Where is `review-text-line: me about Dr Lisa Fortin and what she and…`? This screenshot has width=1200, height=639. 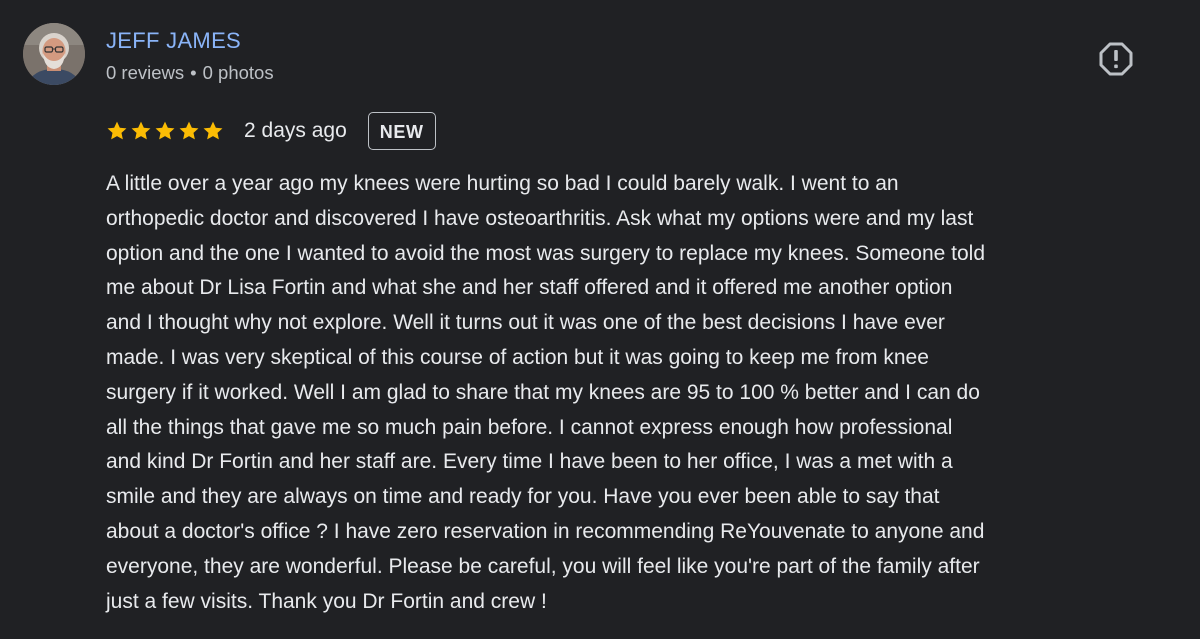
review-text-line: me about Dr Lisa Fortin and what she and… is located at coordinates (529, 288).